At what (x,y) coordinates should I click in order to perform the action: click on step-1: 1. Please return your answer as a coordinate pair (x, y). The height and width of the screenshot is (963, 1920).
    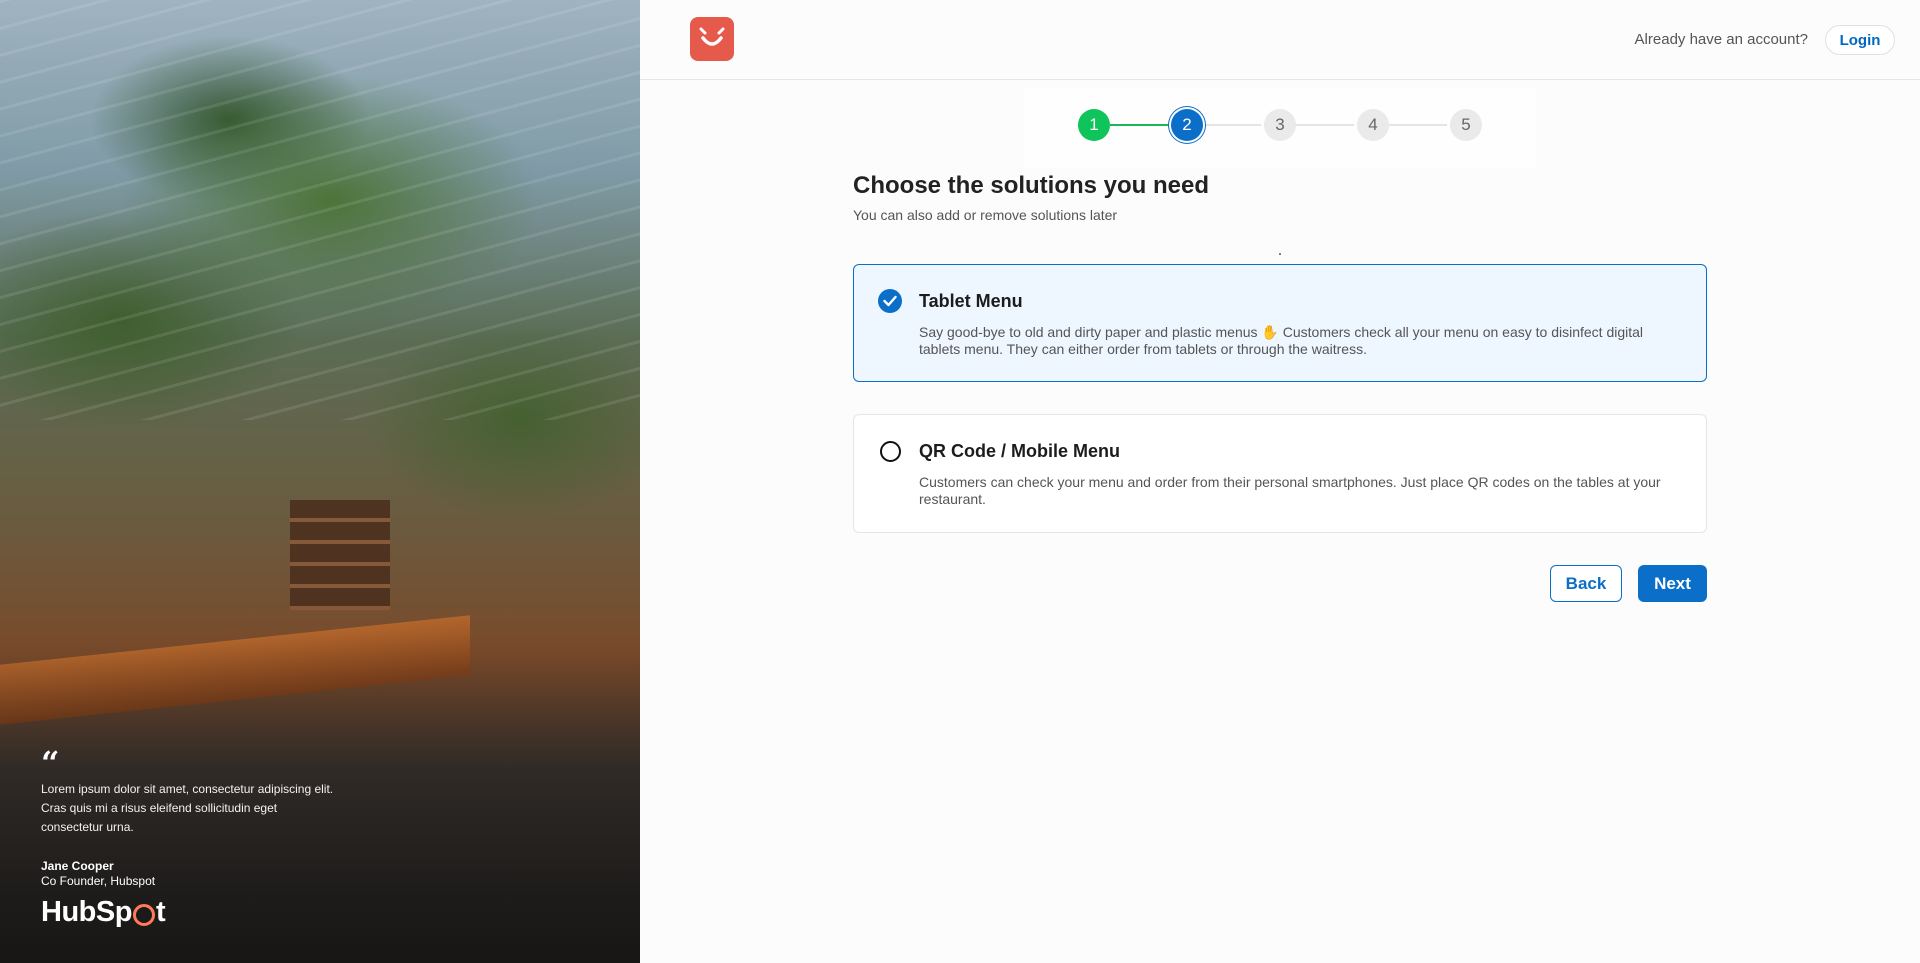
    Looking at the image, I should click on (1094, 125).